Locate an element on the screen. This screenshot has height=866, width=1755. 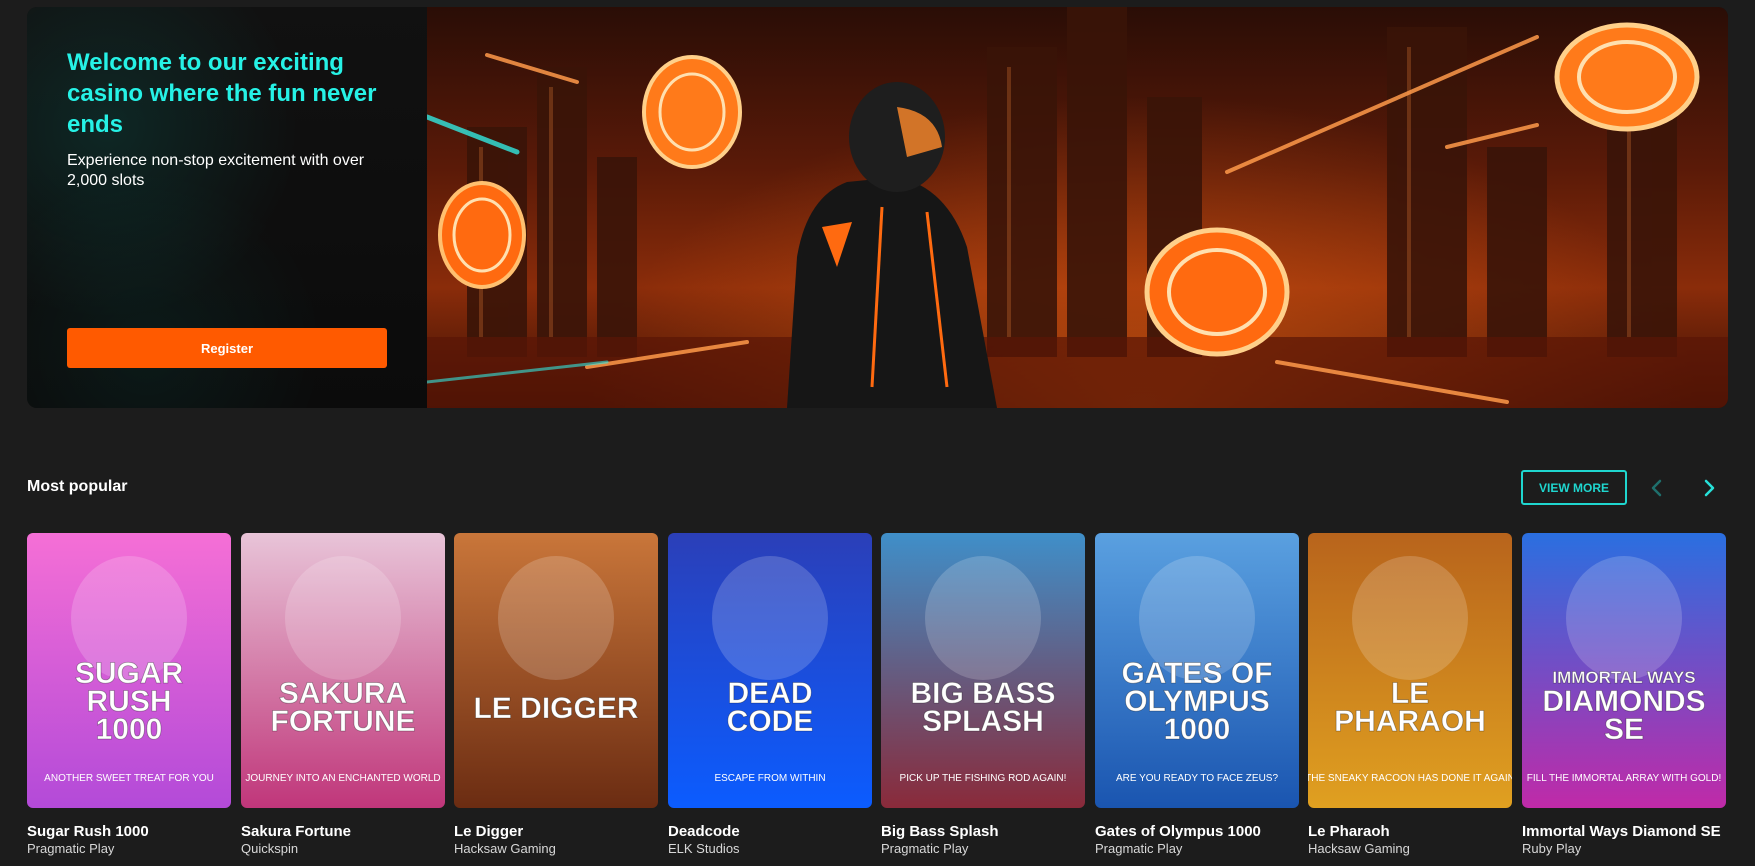
game-thumbnail: DEAD CODE ESCAPE FROM WITHIN is located at coordinates (770, 670).